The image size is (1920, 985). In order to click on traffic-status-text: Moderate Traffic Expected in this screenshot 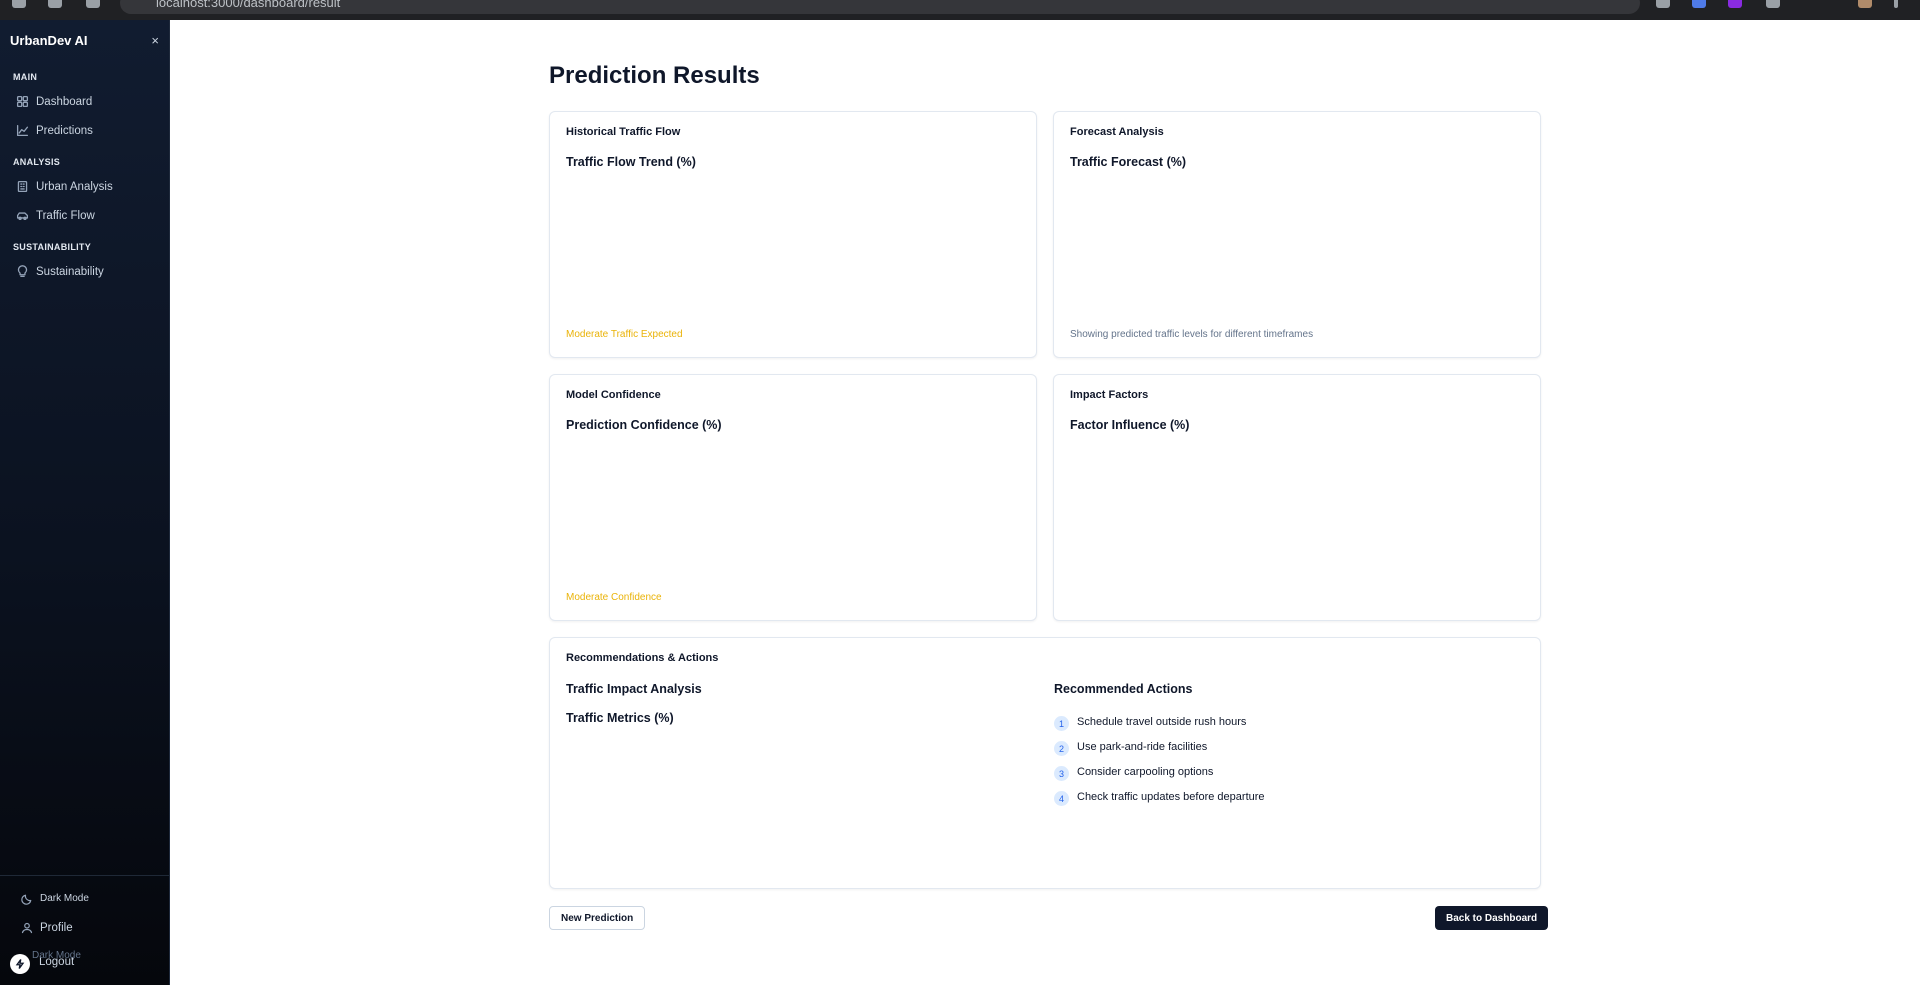, I will do `click(624, 334)`.